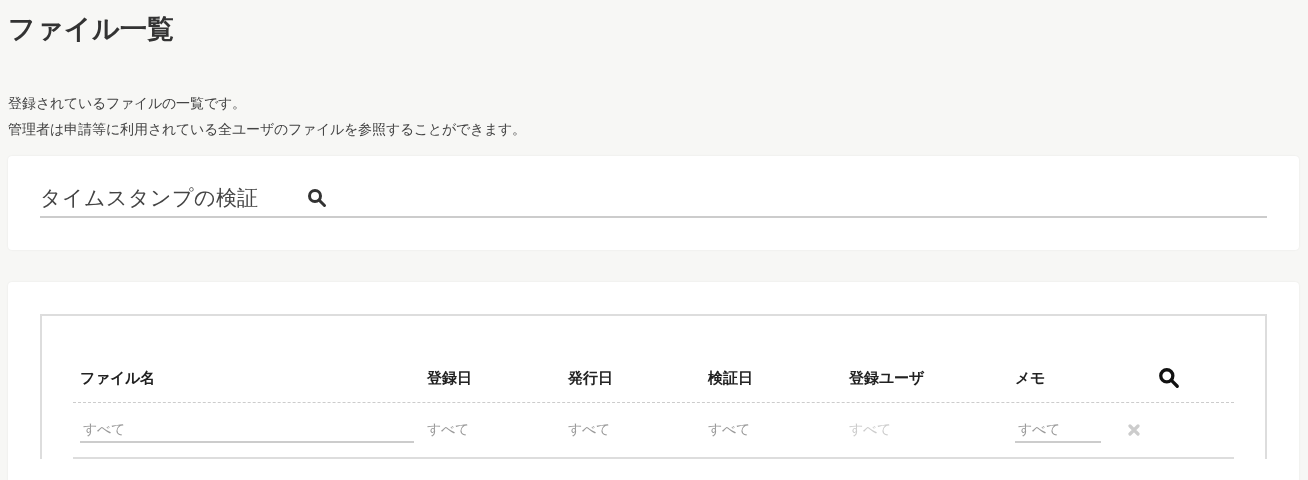 This screenshot has height=480, width=1308. I want to click on description-text: 登録されているファイルの一覧です。, so click(127, 103).